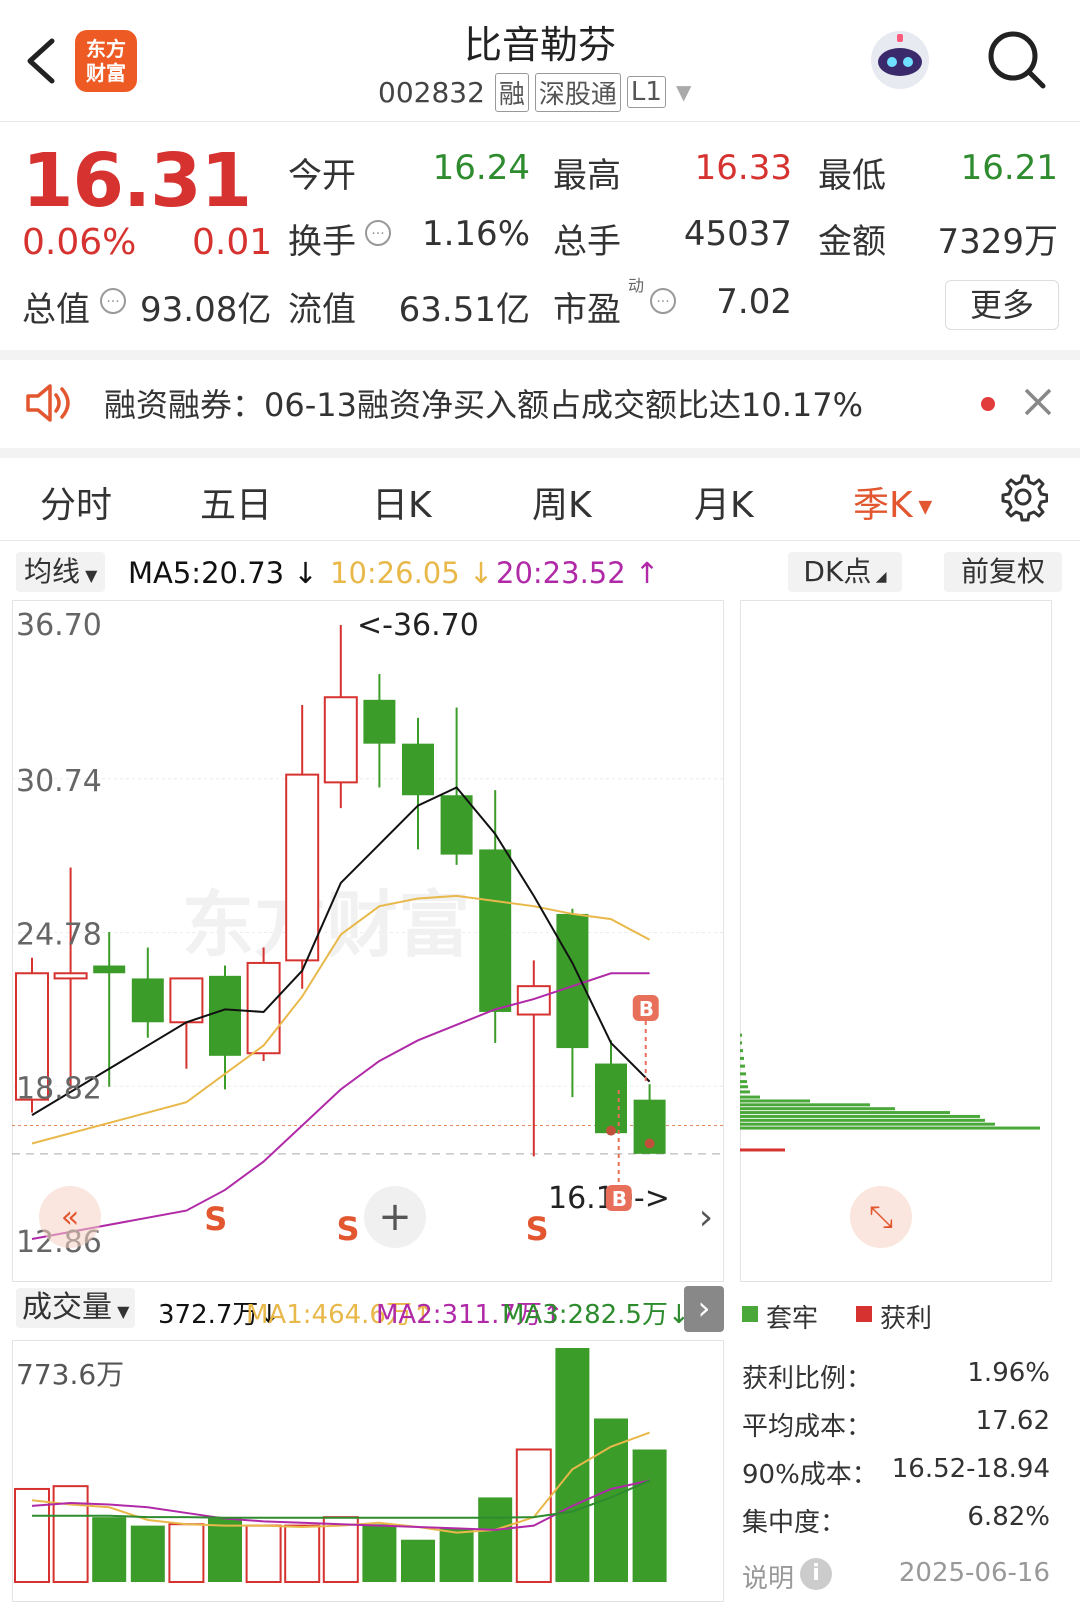 The width and height of the screenshot is (1080, 1616). I want to click on tab-quarterly-k: 季K ▼, so click(892, 502).